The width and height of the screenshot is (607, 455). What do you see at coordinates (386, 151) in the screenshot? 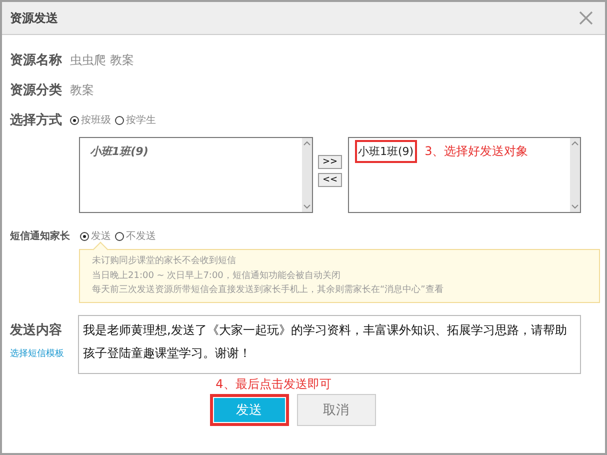
I see `list-item: 小班1班(9)` at bounding box center [386, 151].